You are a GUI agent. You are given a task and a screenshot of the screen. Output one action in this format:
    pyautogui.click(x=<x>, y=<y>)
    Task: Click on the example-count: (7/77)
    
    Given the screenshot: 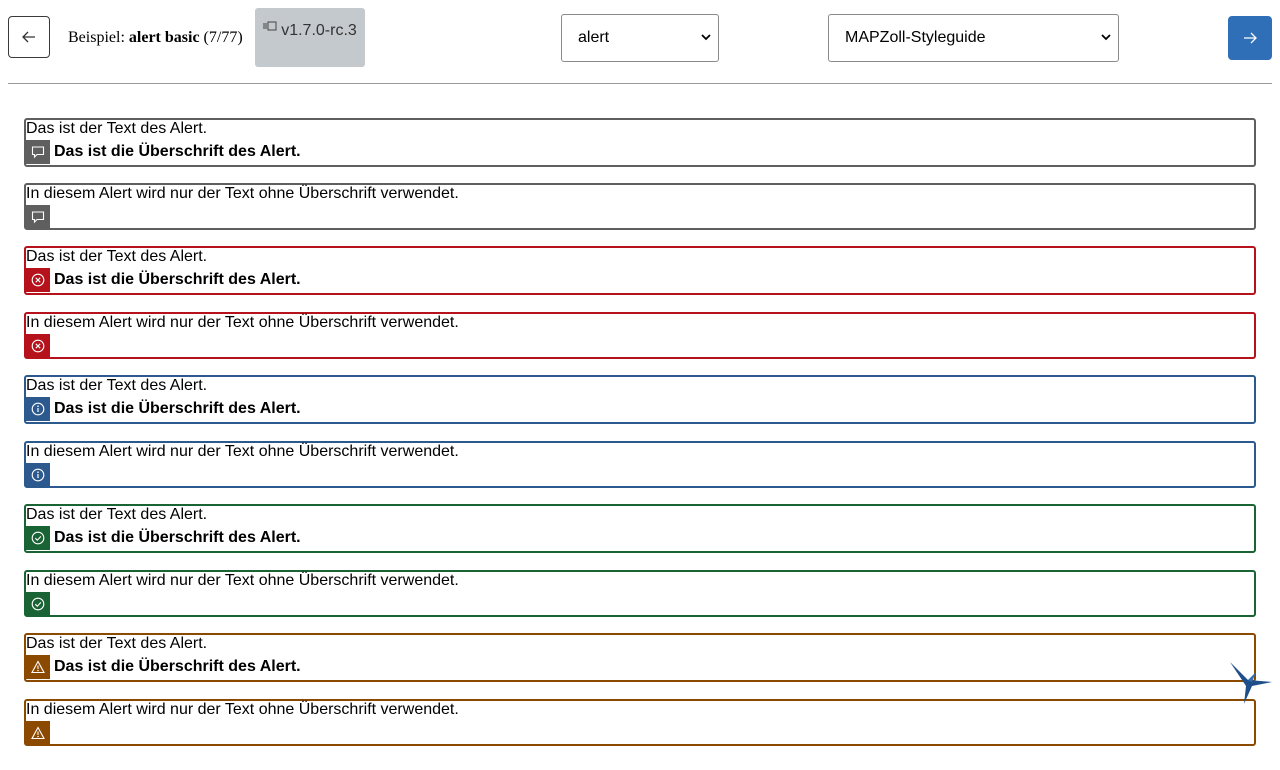 What is the action you would take?
    pyautogui.click(x=223, y=37)
    